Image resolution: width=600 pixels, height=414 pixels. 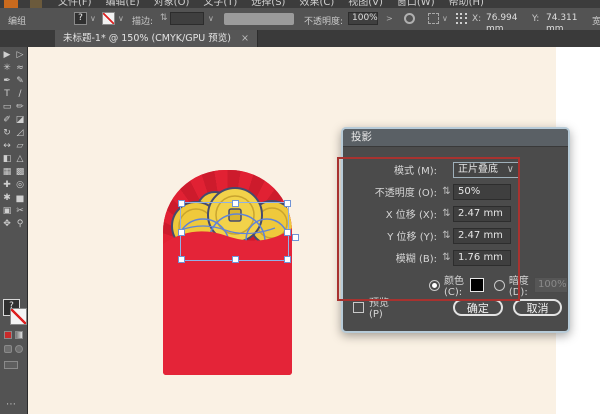 What do you see at coordinates (108, 18) in the screenshot?
I see `stroke-color-swatch` at bounding box center [108, 18].